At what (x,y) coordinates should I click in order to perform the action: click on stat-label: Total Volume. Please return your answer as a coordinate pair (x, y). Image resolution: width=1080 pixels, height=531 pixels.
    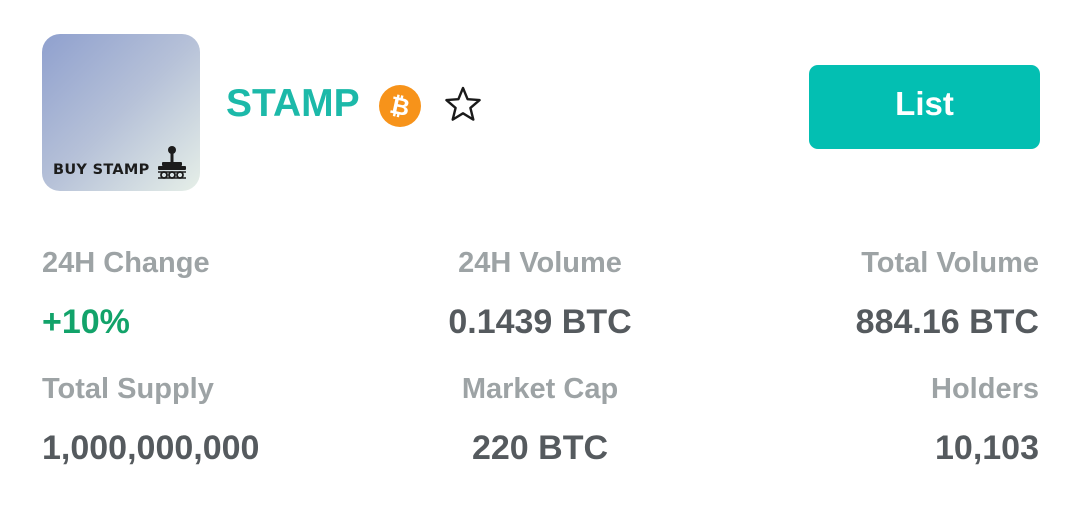
    Looking at the image, I should click on (950, 263).